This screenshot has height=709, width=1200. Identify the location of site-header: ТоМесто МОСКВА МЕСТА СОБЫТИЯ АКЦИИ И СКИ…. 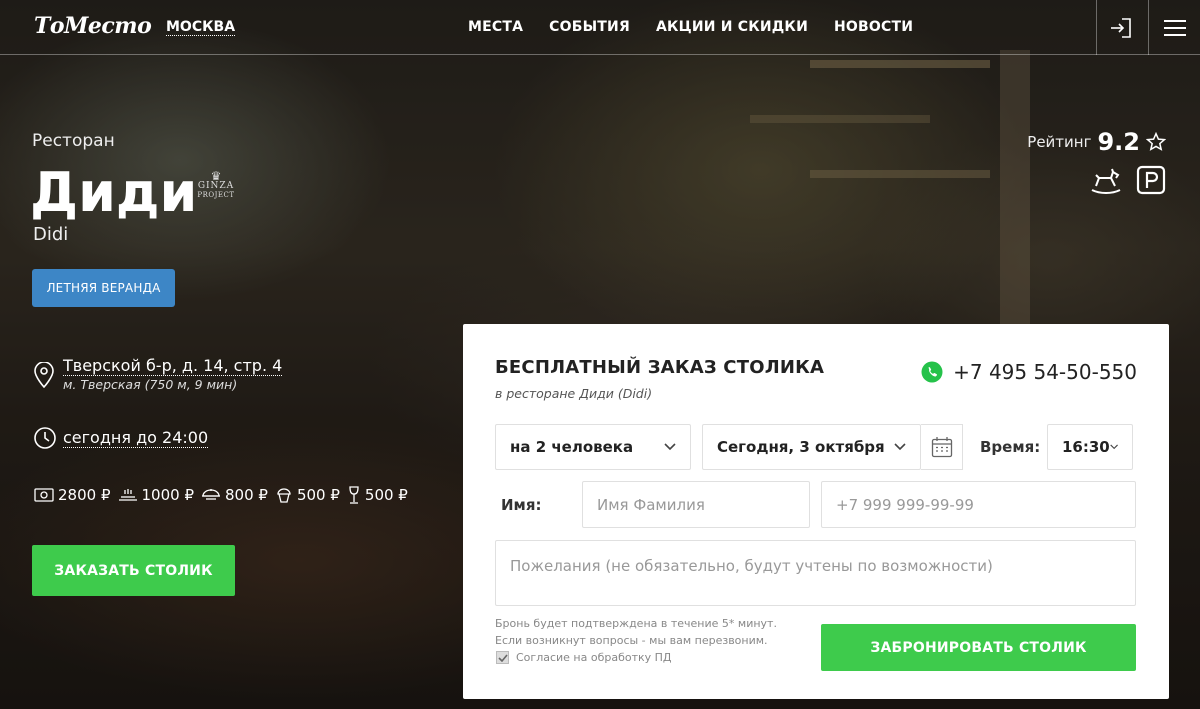
(600, 27).